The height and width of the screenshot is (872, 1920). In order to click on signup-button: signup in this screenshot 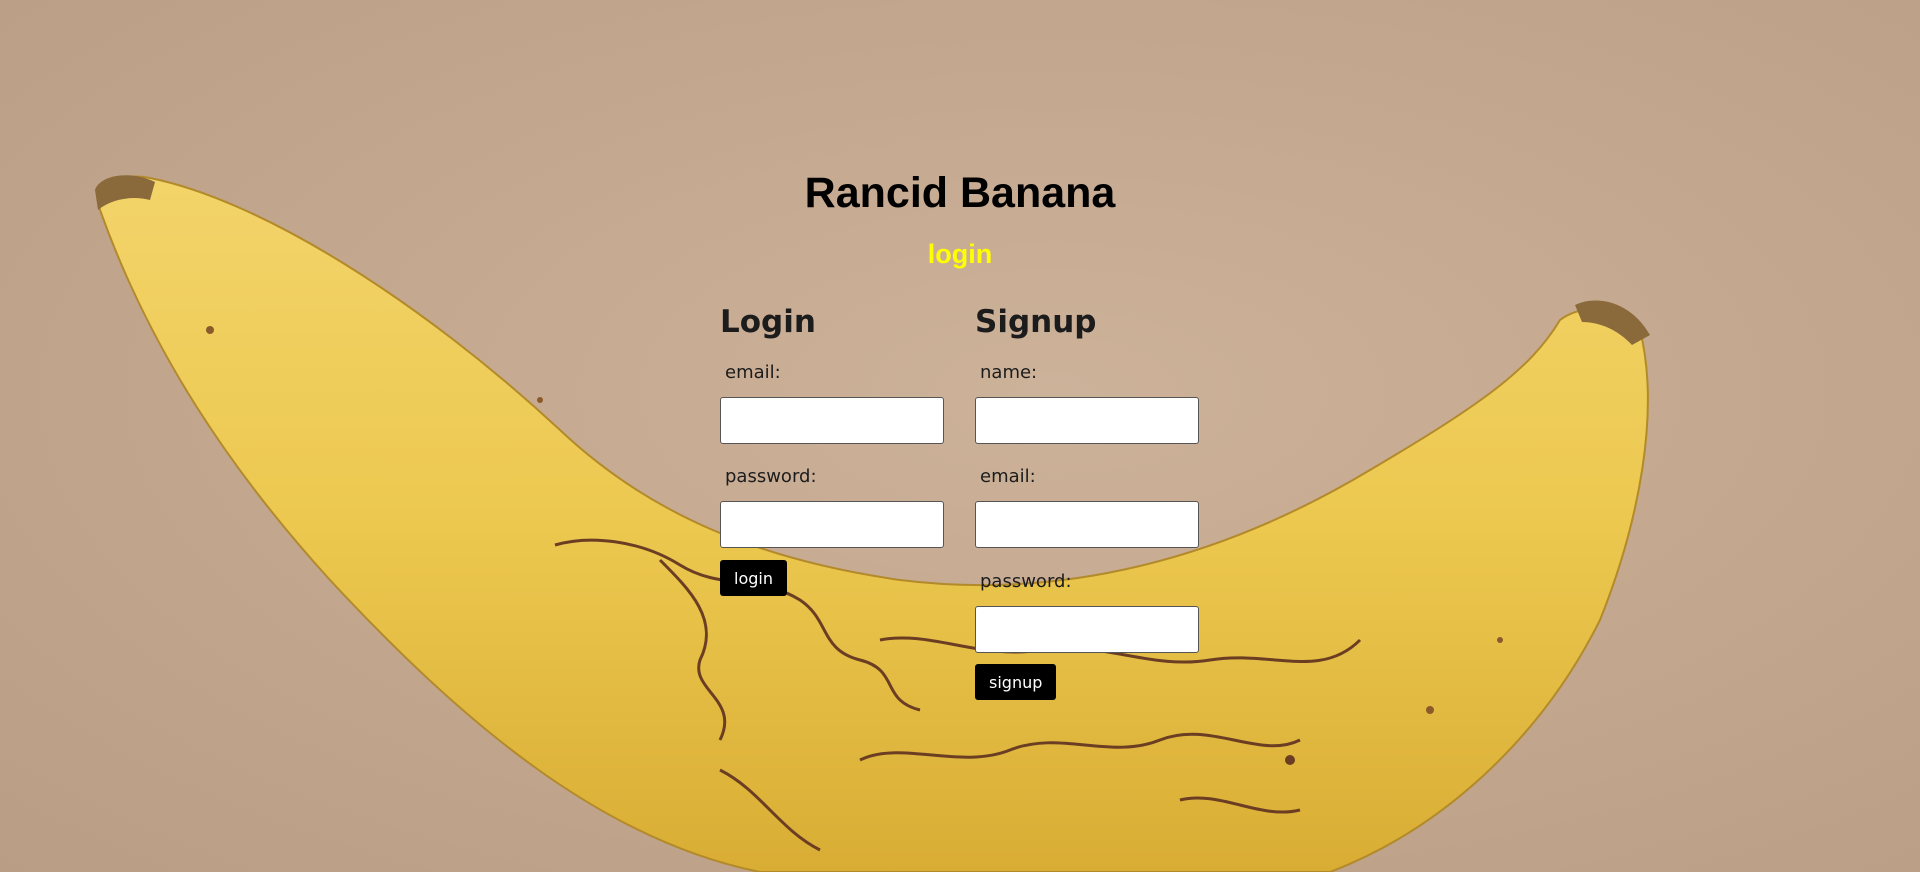, I will do `click(1016, 682)`.